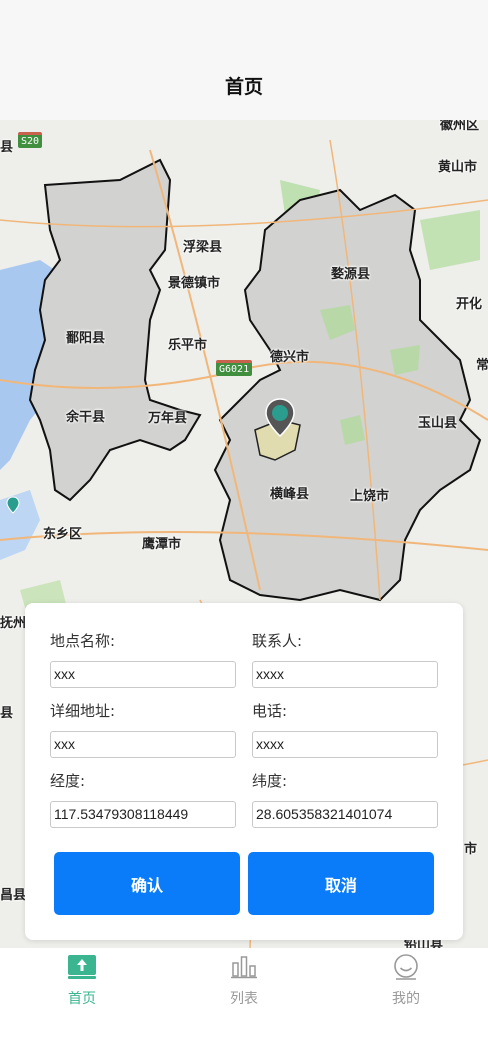  I want to click on home-upload-icon, so click(82, 967).